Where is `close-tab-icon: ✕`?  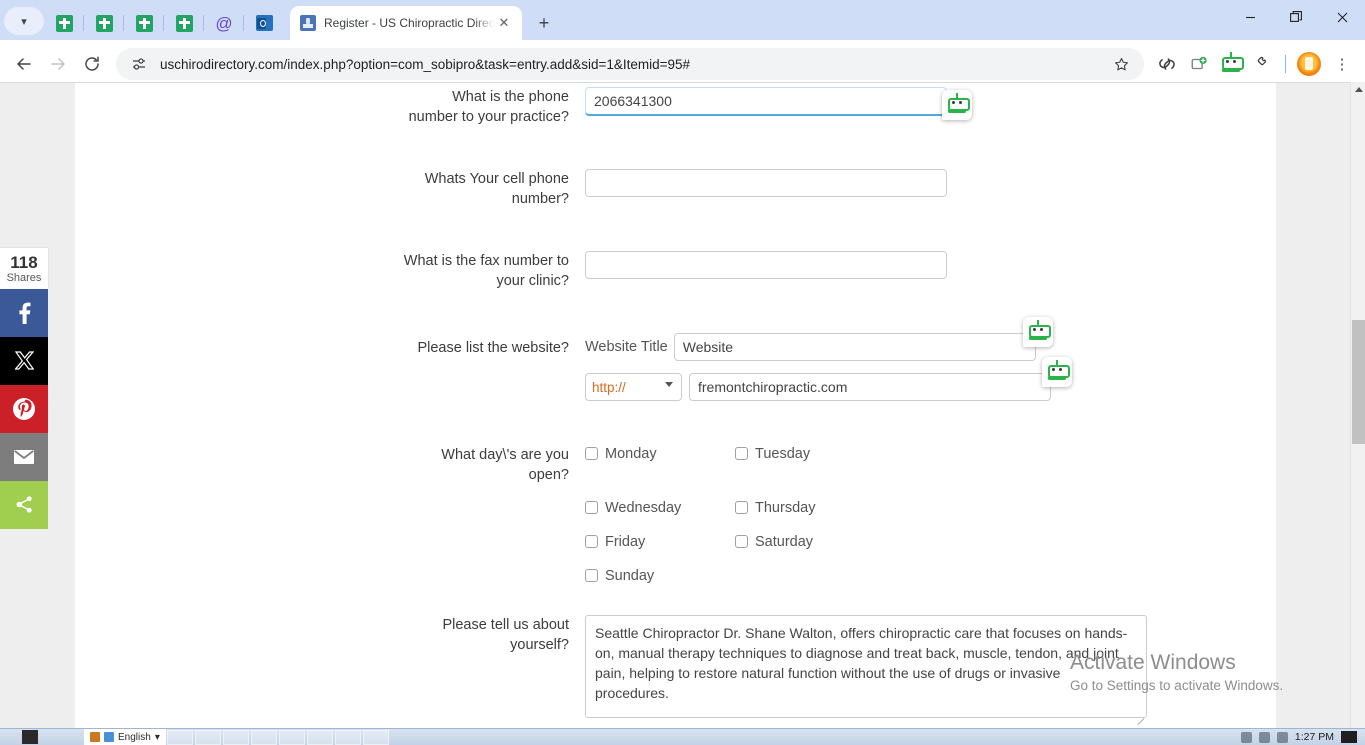 close-tab-icon: ✕ is located at coordinates (504, 23).